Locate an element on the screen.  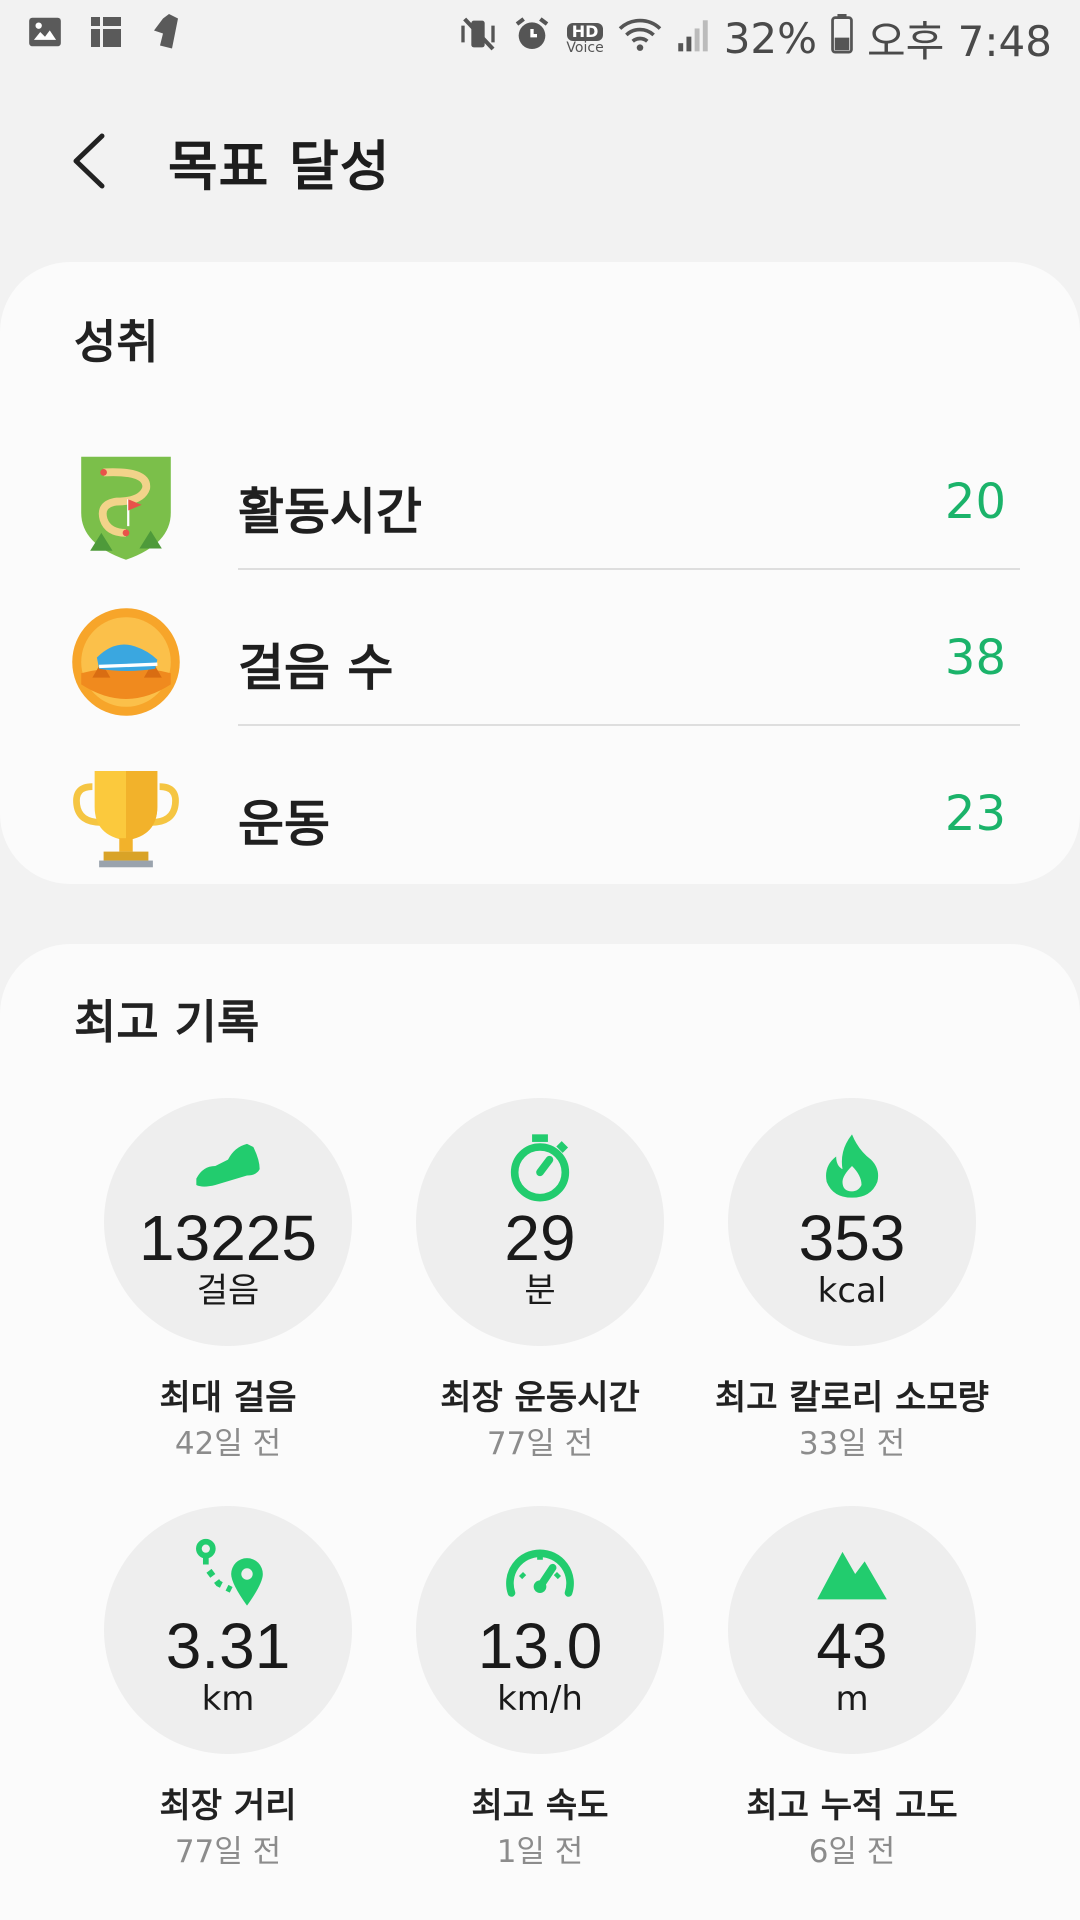
mountain-icon is located at coordinates (852, 1574).